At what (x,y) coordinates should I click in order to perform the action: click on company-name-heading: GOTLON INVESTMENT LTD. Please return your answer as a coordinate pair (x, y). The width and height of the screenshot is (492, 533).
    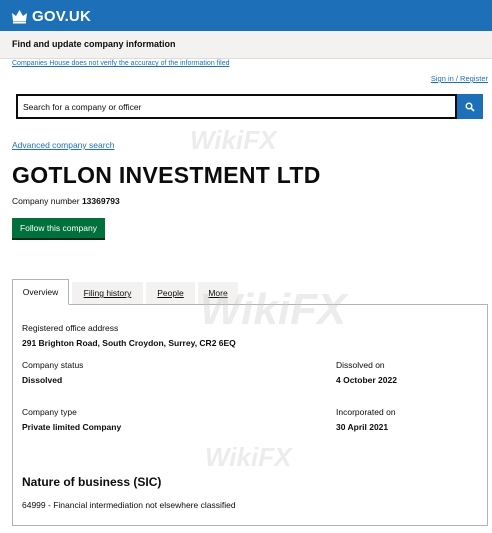
    Looking at the image, I should click on (166, 175).